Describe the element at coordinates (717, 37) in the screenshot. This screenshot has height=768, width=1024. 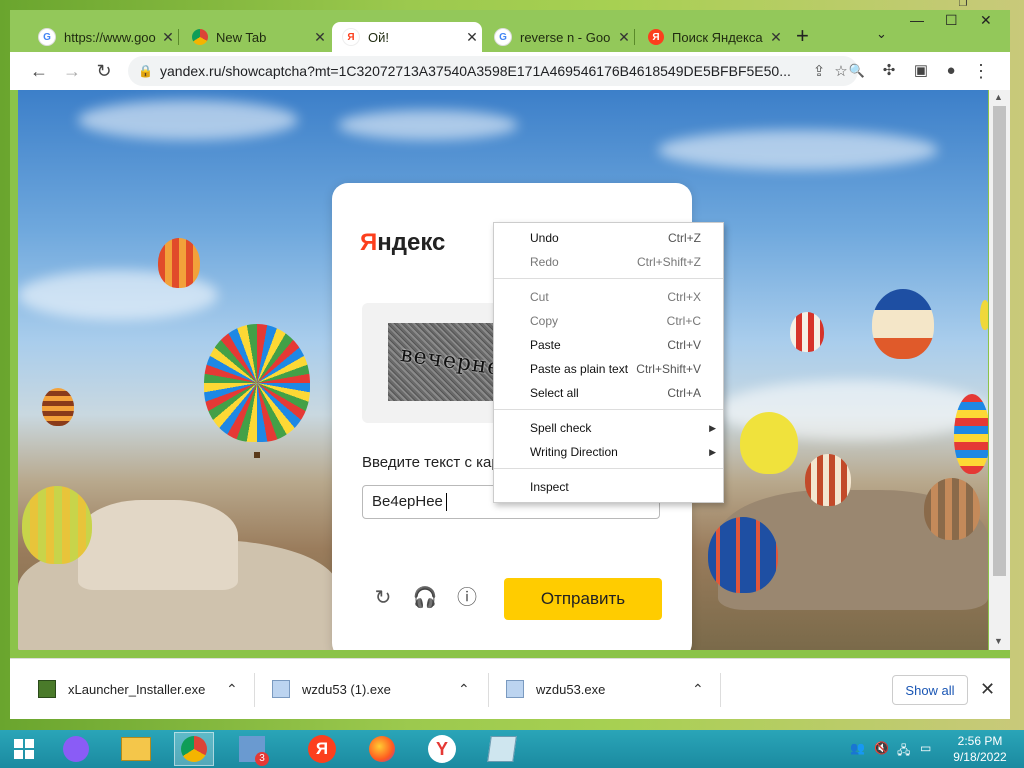
I see `tab-title: Поиск Яндекса` at that location.